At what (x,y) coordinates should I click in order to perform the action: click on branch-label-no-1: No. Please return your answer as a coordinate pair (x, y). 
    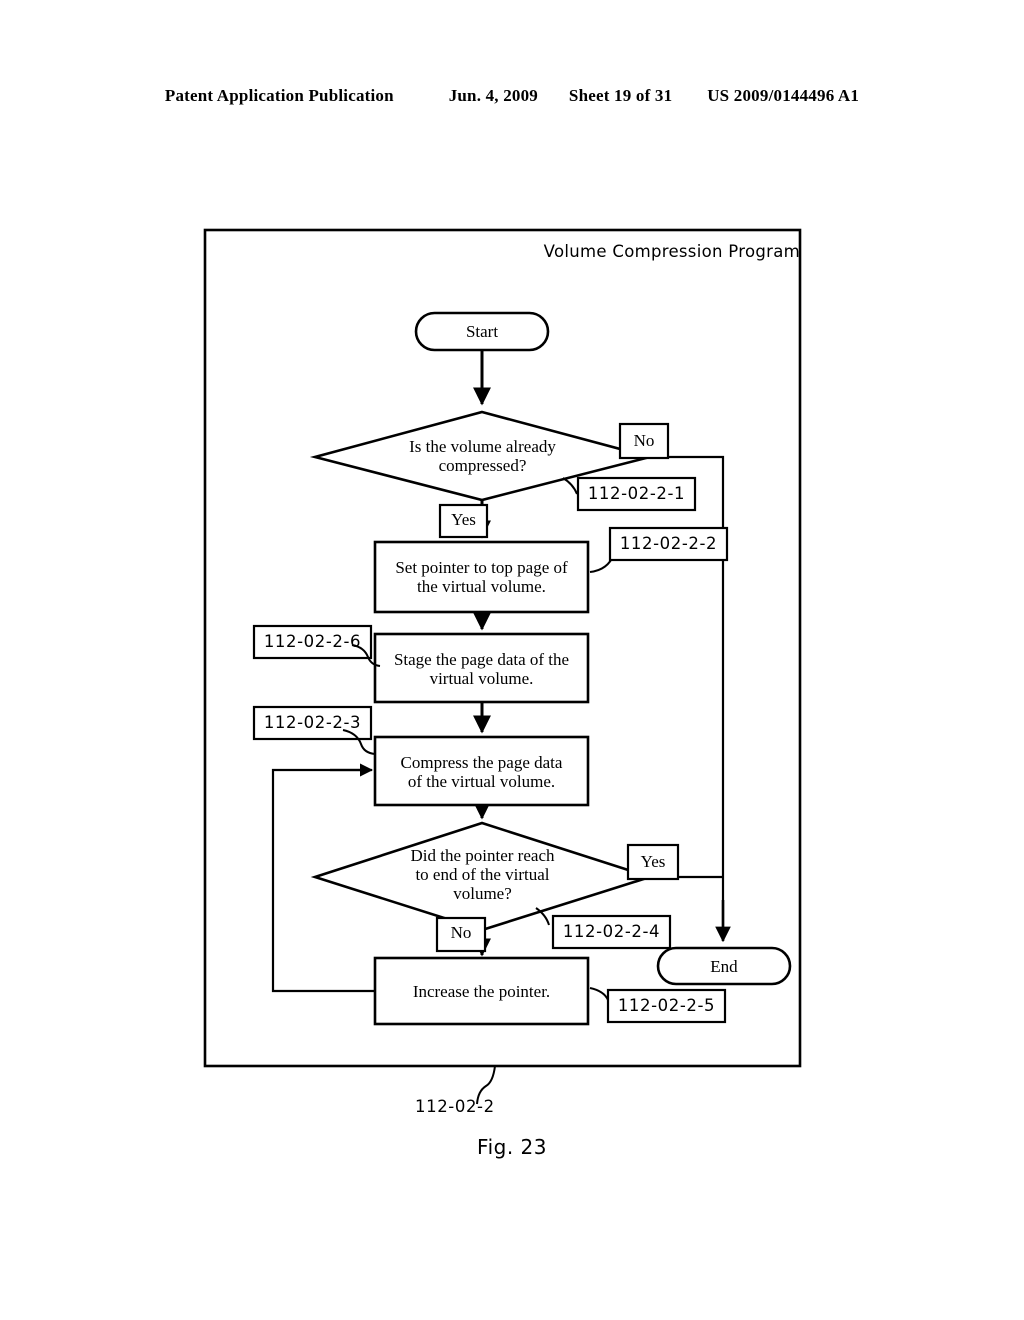
    Looking at the image, I should click on (644, 440).